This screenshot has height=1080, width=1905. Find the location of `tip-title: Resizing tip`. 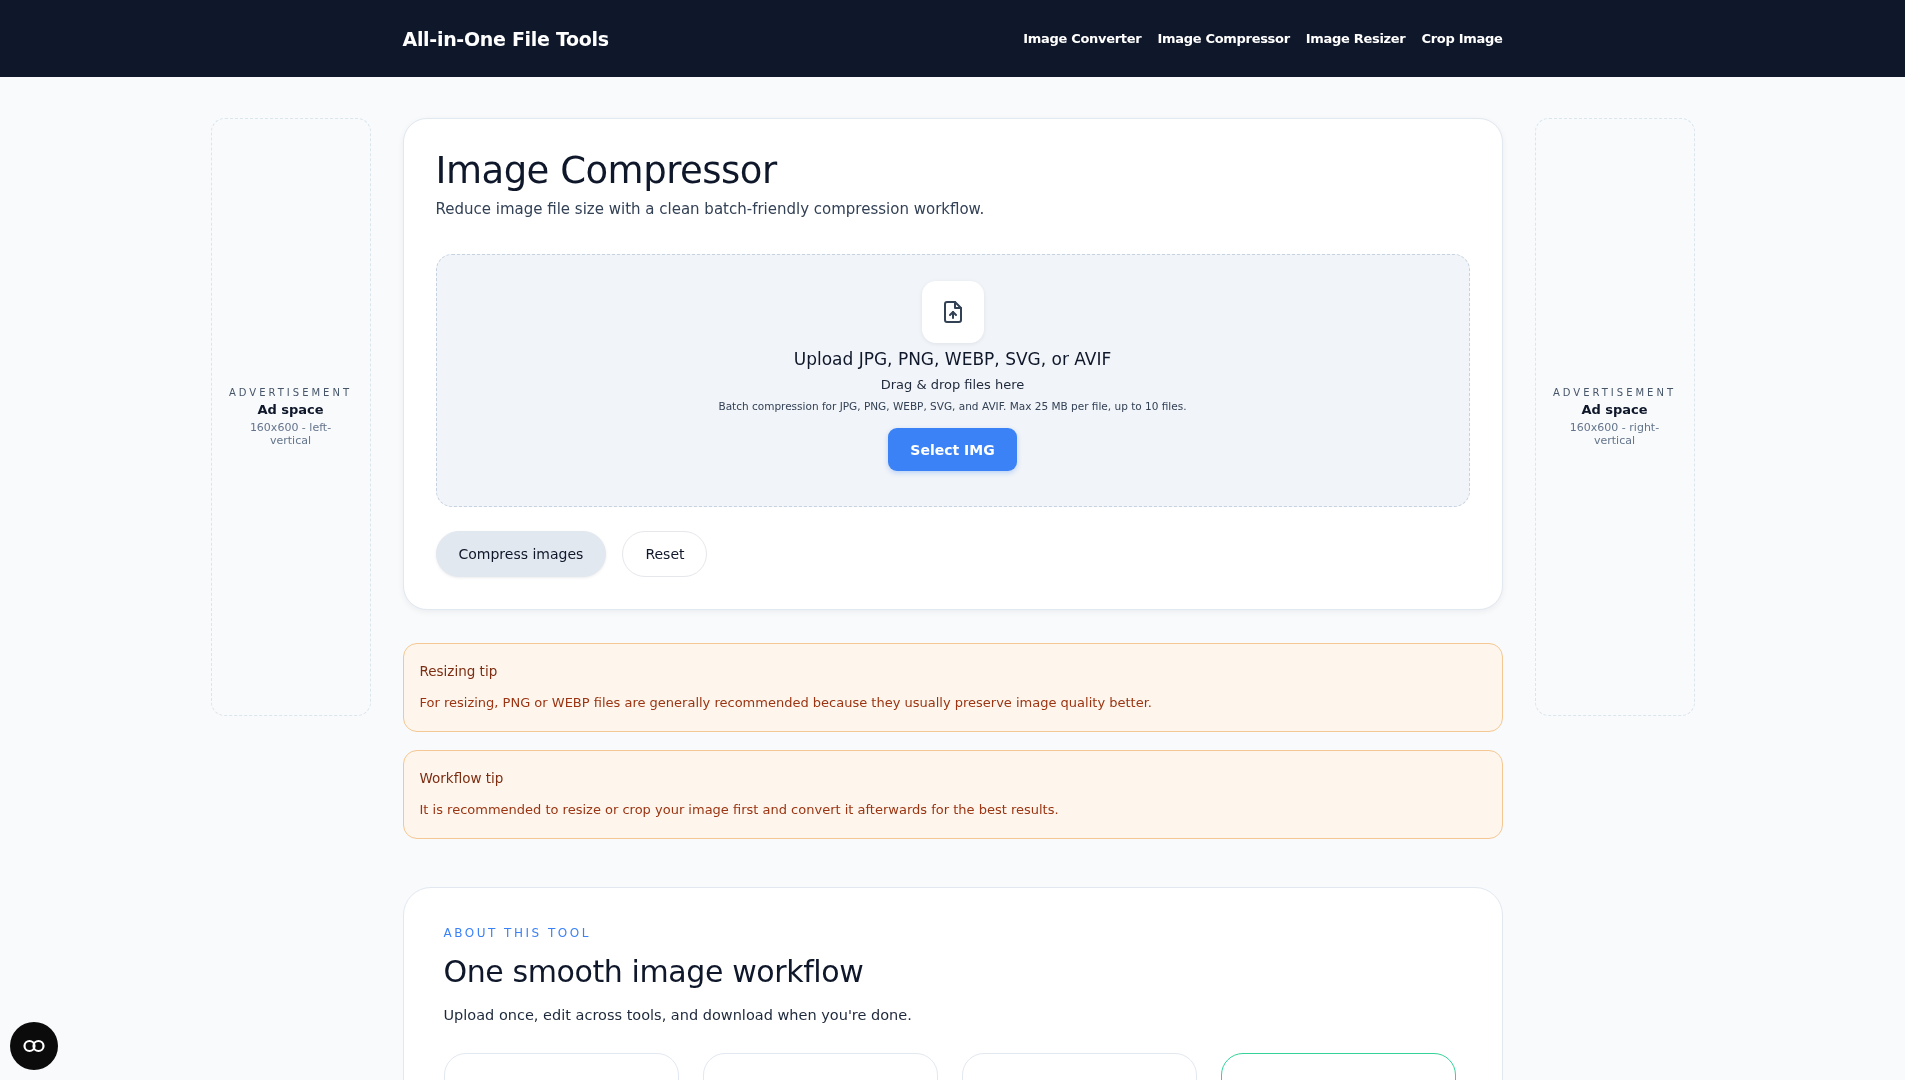

tip-title: Resizing tip is located at coordinates (459, 671).